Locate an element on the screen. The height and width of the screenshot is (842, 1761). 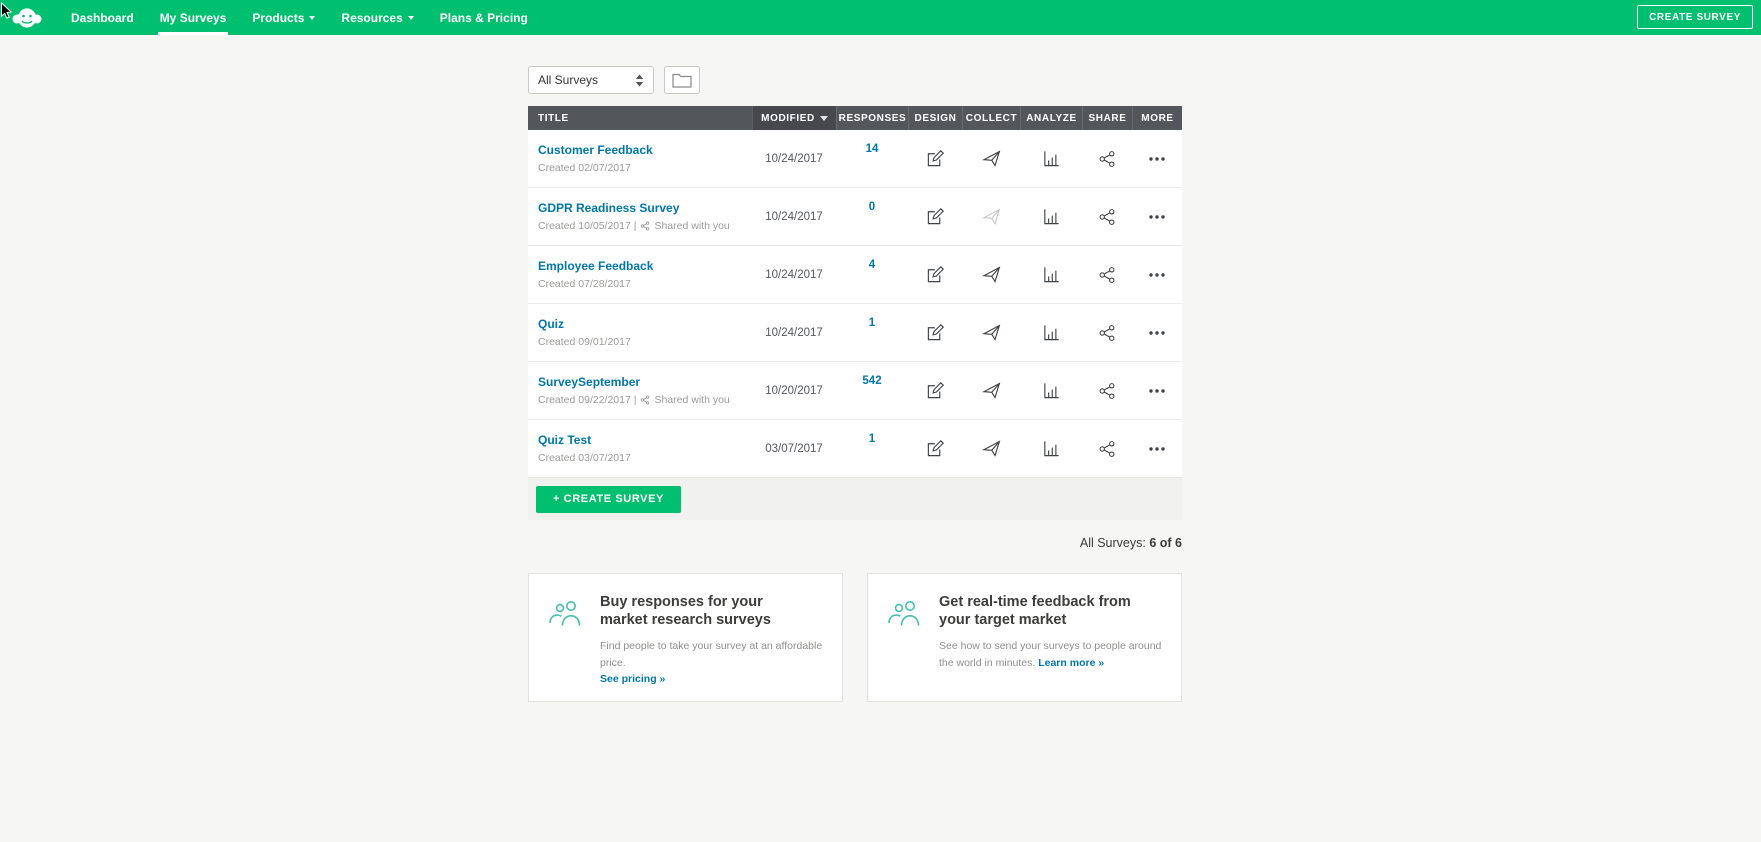
surveymonkey-logo-icon is located at coordinates (27, 18).